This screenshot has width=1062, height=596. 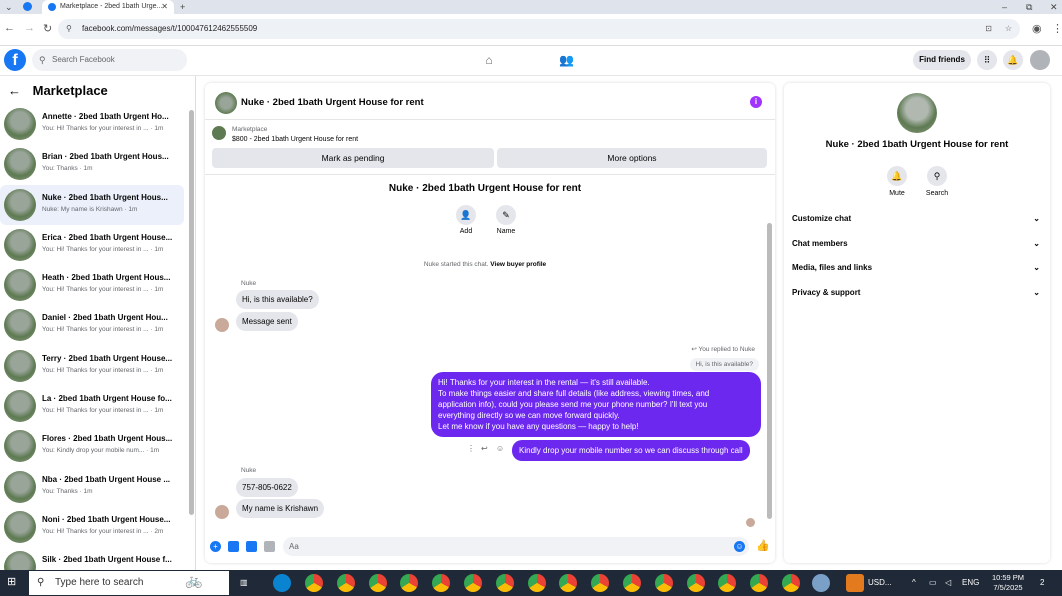 I want to click on install-icon: ⊡, so click(x=988, y=29).